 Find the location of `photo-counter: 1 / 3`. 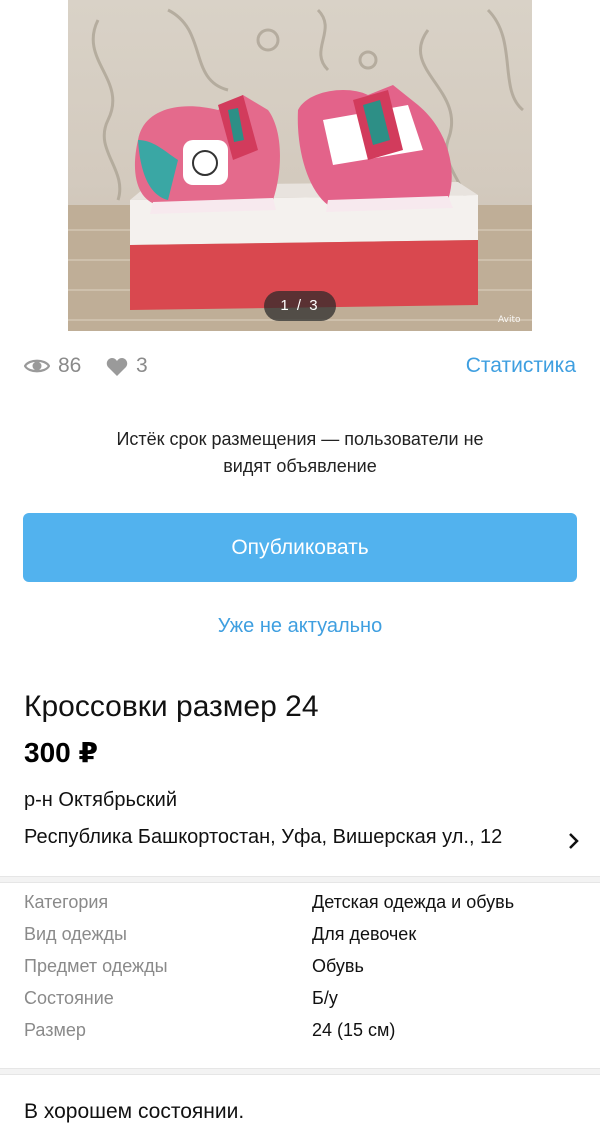

photo-counter: 1 / 3 is located at coordinates (300, 306).